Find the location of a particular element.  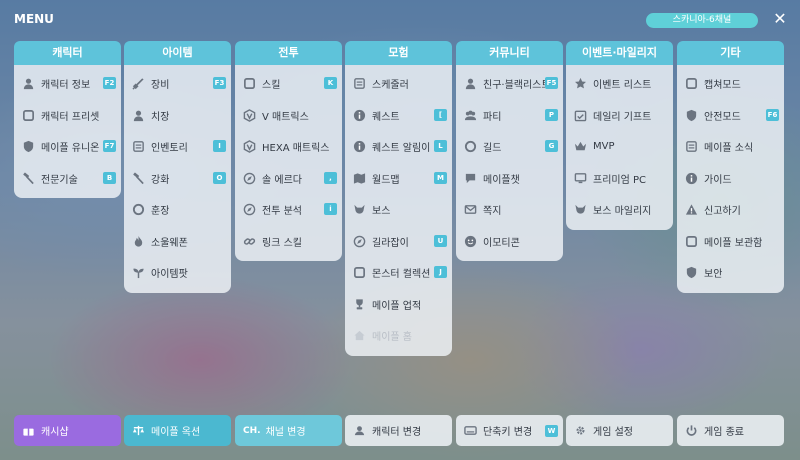

bottom-button: 캐릭터 변경 is located at coordinates (398, 430).